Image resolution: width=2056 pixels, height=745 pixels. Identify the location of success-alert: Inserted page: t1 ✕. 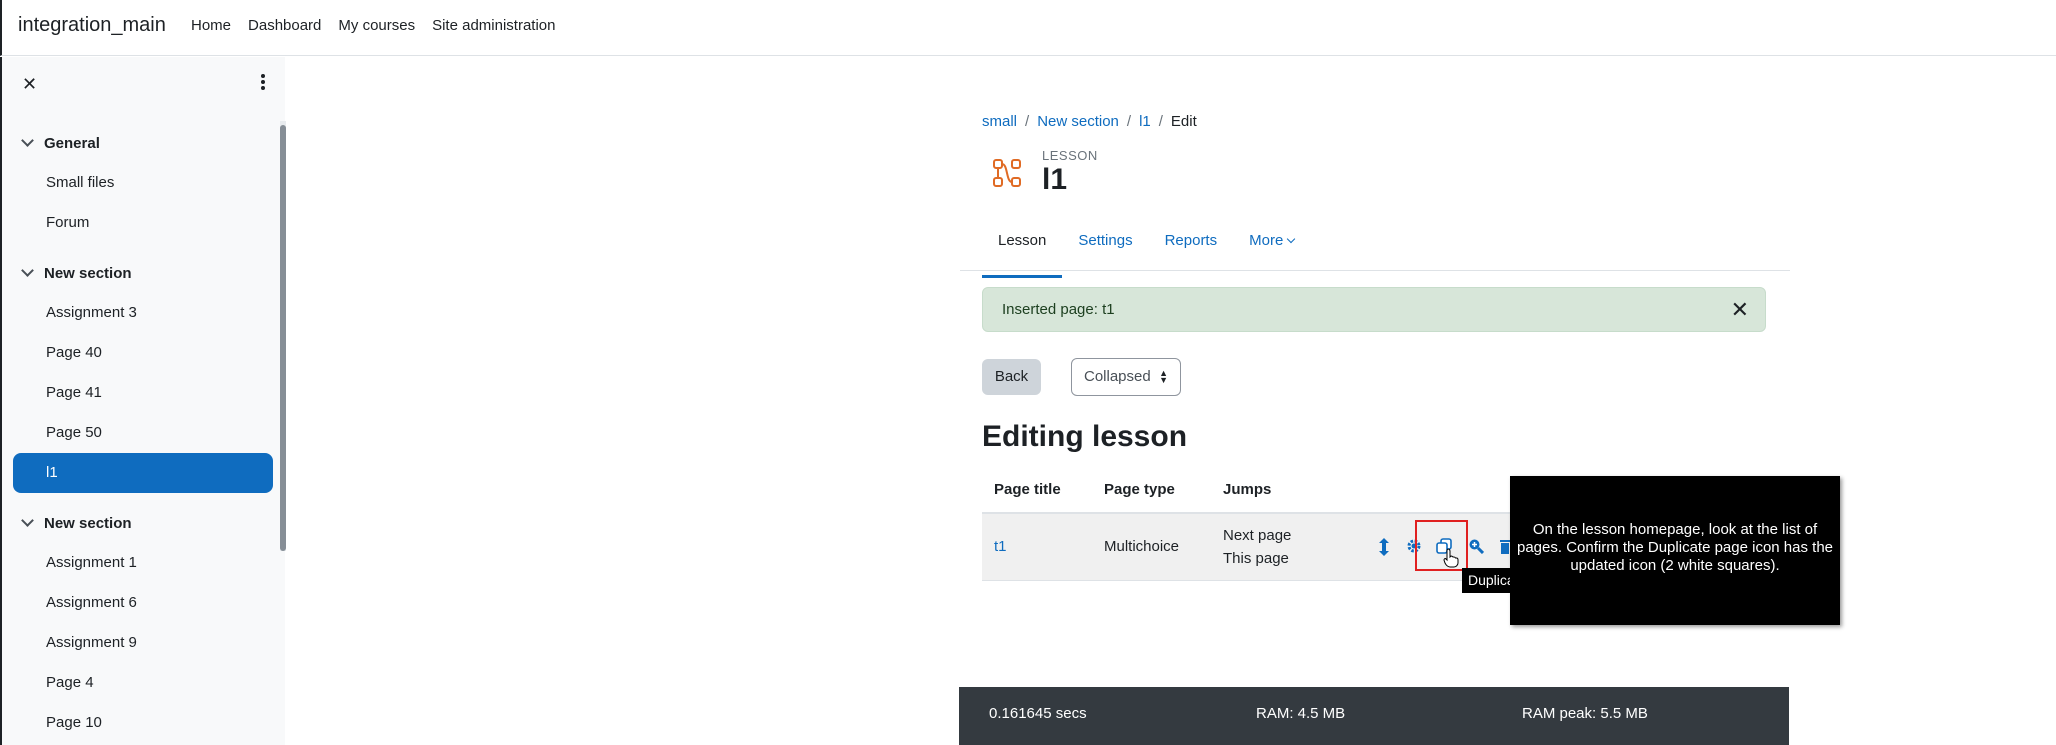
(1374, 309).